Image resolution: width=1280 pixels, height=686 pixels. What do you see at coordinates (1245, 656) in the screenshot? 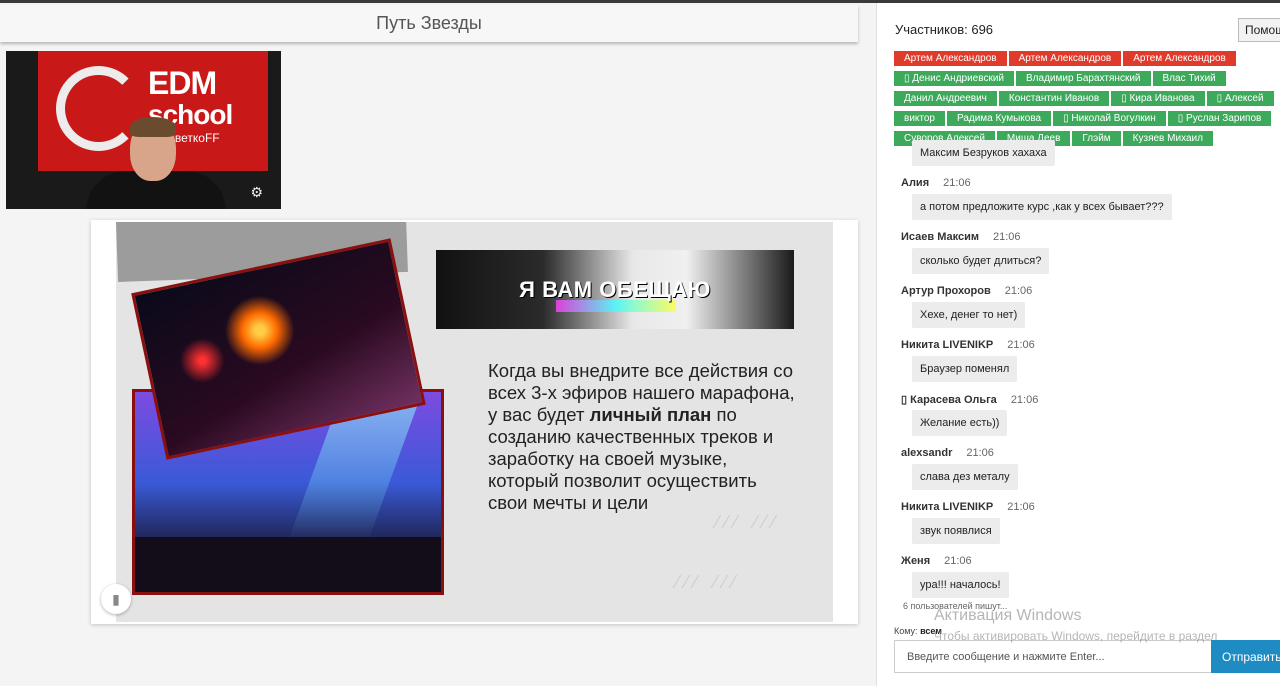
I see `send-button: Отправить` at bounding box center [1245, 656].